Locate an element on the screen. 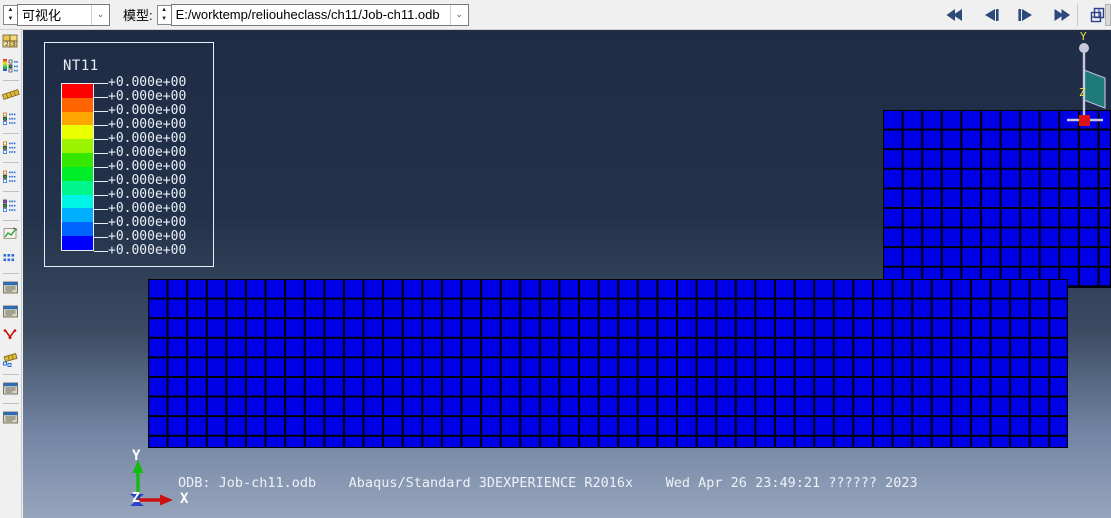 The height and width of the screenshot is (518, 1111). model-spinner-down-icon: ▼ is located at coordinates (164, 19).